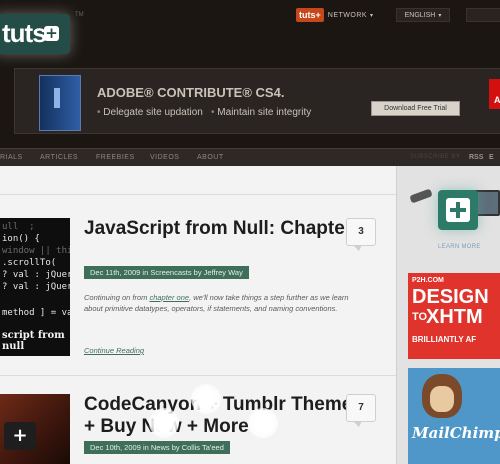 The height and width of the screenshot is (464, 500). What do you see at coordinates (361, 410) in the screenshot?
I see `comment-count-bubble: 7` at bounding box center [361, 410].